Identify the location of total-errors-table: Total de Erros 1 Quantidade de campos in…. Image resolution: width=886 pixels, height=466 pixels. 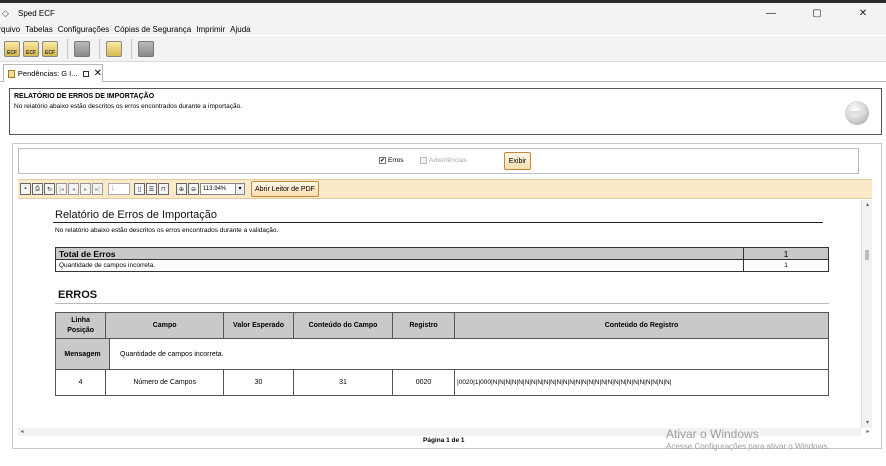
(442, 259).